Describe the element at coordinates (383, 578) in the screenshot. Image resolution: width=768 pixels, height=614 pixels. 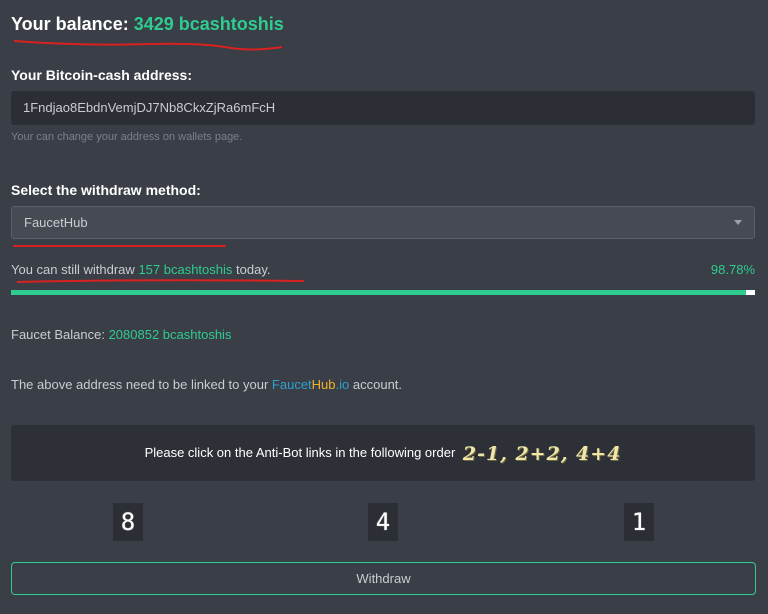
I see `withdraw-button: Withdraw` at that location.